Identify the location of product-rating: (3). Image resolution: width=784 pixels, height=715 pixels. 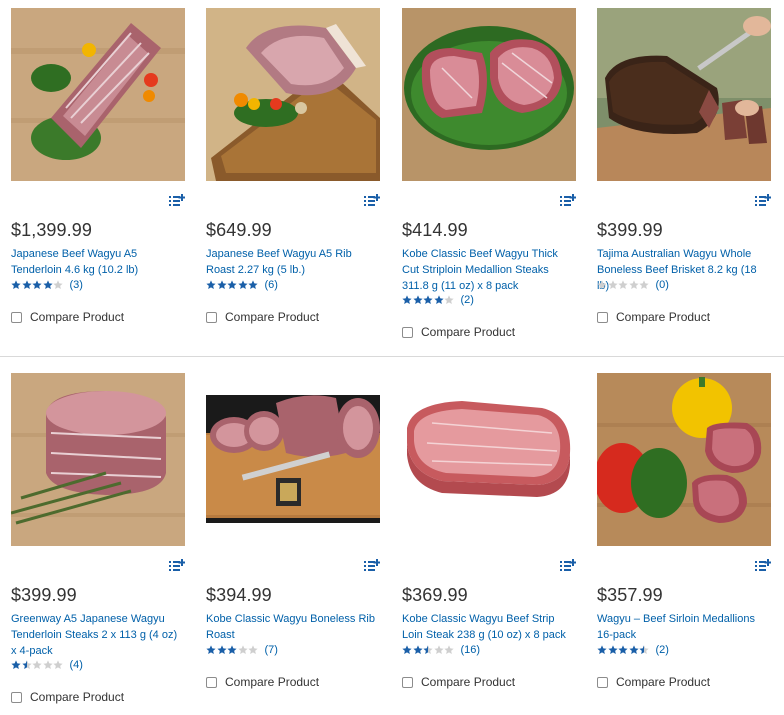
(47, 285).